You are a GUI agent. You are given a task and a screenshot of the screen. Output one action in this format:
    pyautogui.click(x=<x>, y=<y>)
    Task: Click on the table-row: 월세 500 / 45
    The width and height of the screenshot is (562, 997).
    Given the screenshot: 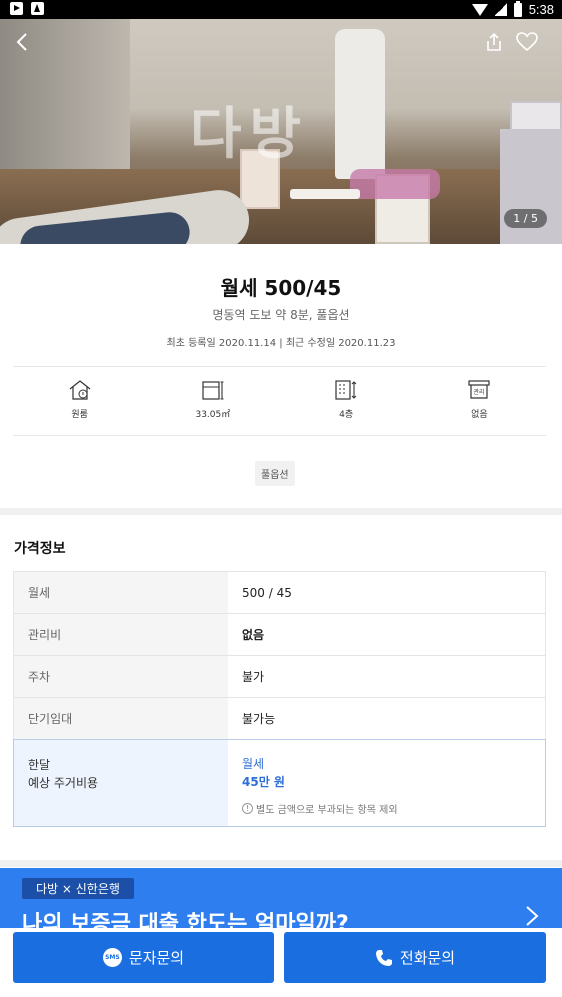 What is the action you would take?
    pyautogui.click(x=279, y=593)
    